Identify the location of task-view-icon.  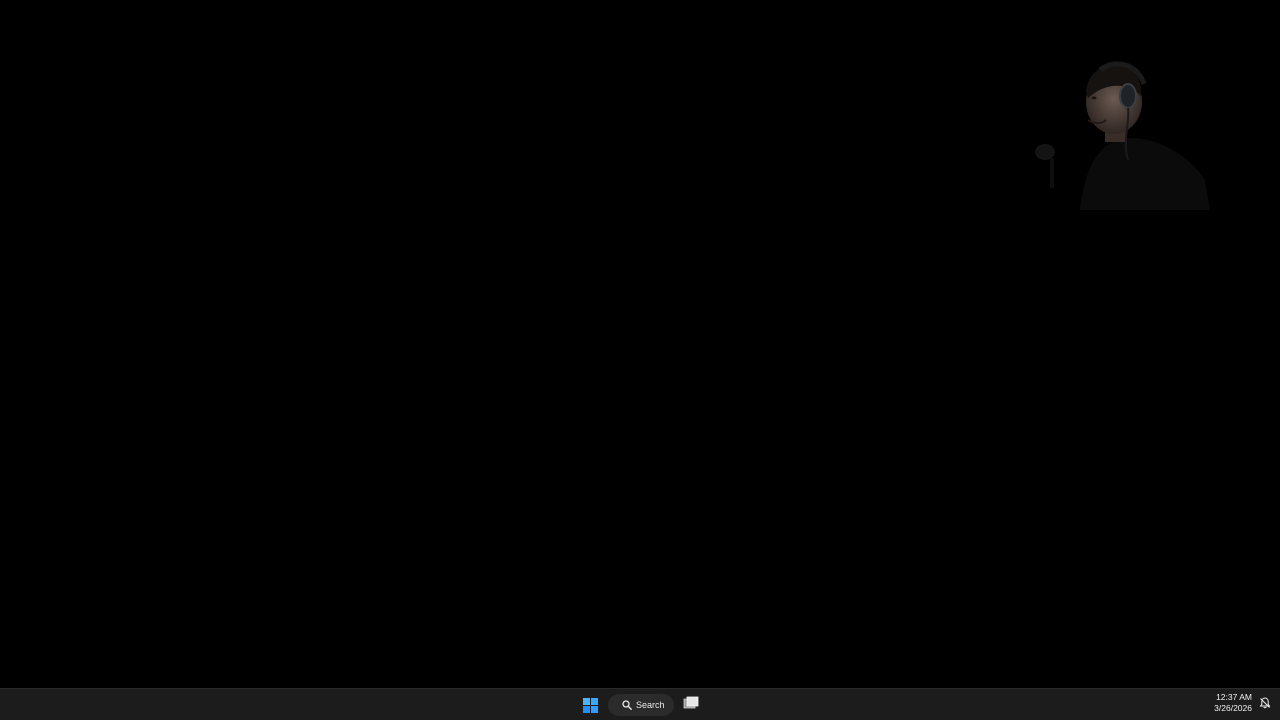
(691, 705).